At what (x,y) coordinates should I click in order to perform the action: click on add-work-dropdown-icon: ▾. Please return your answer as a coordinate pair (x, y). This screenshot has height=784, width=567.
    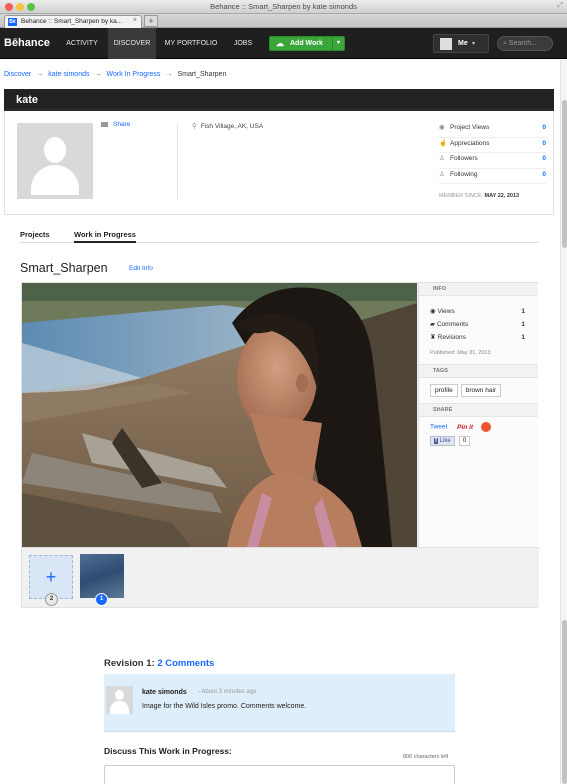
    Looking at the image, I should click on (338, 43).